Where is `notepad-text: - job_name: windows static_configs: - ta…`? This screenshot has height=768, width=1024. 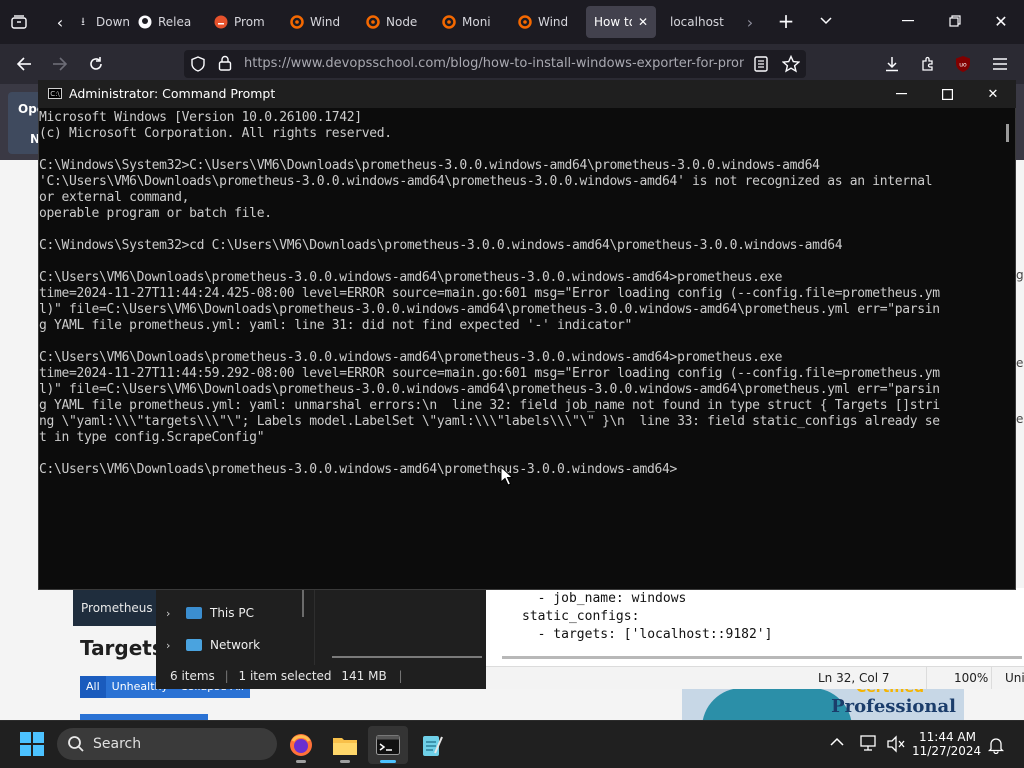
notepad-text: - job_name: windows static_configs: - ta… is located at coordinates (647, 617).